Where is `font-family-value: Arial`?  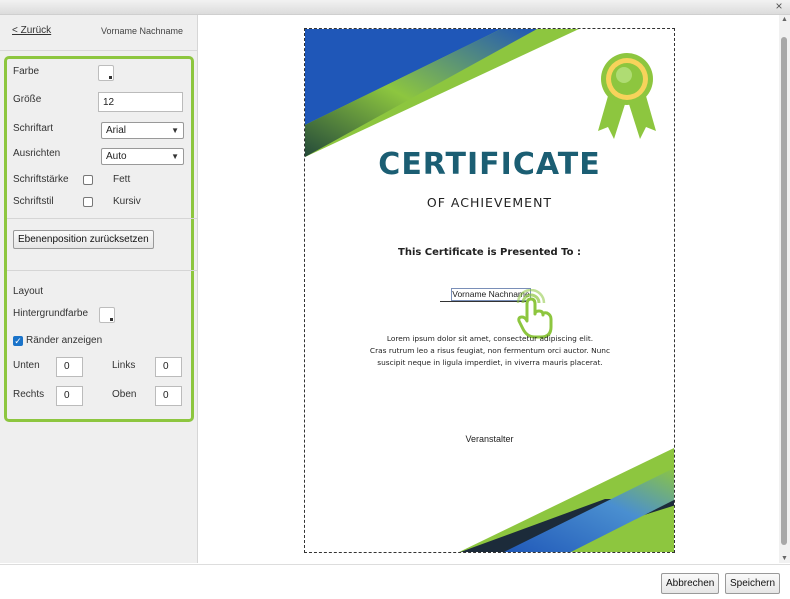
font-family-value: Arial is located at coordinates (116, 130).